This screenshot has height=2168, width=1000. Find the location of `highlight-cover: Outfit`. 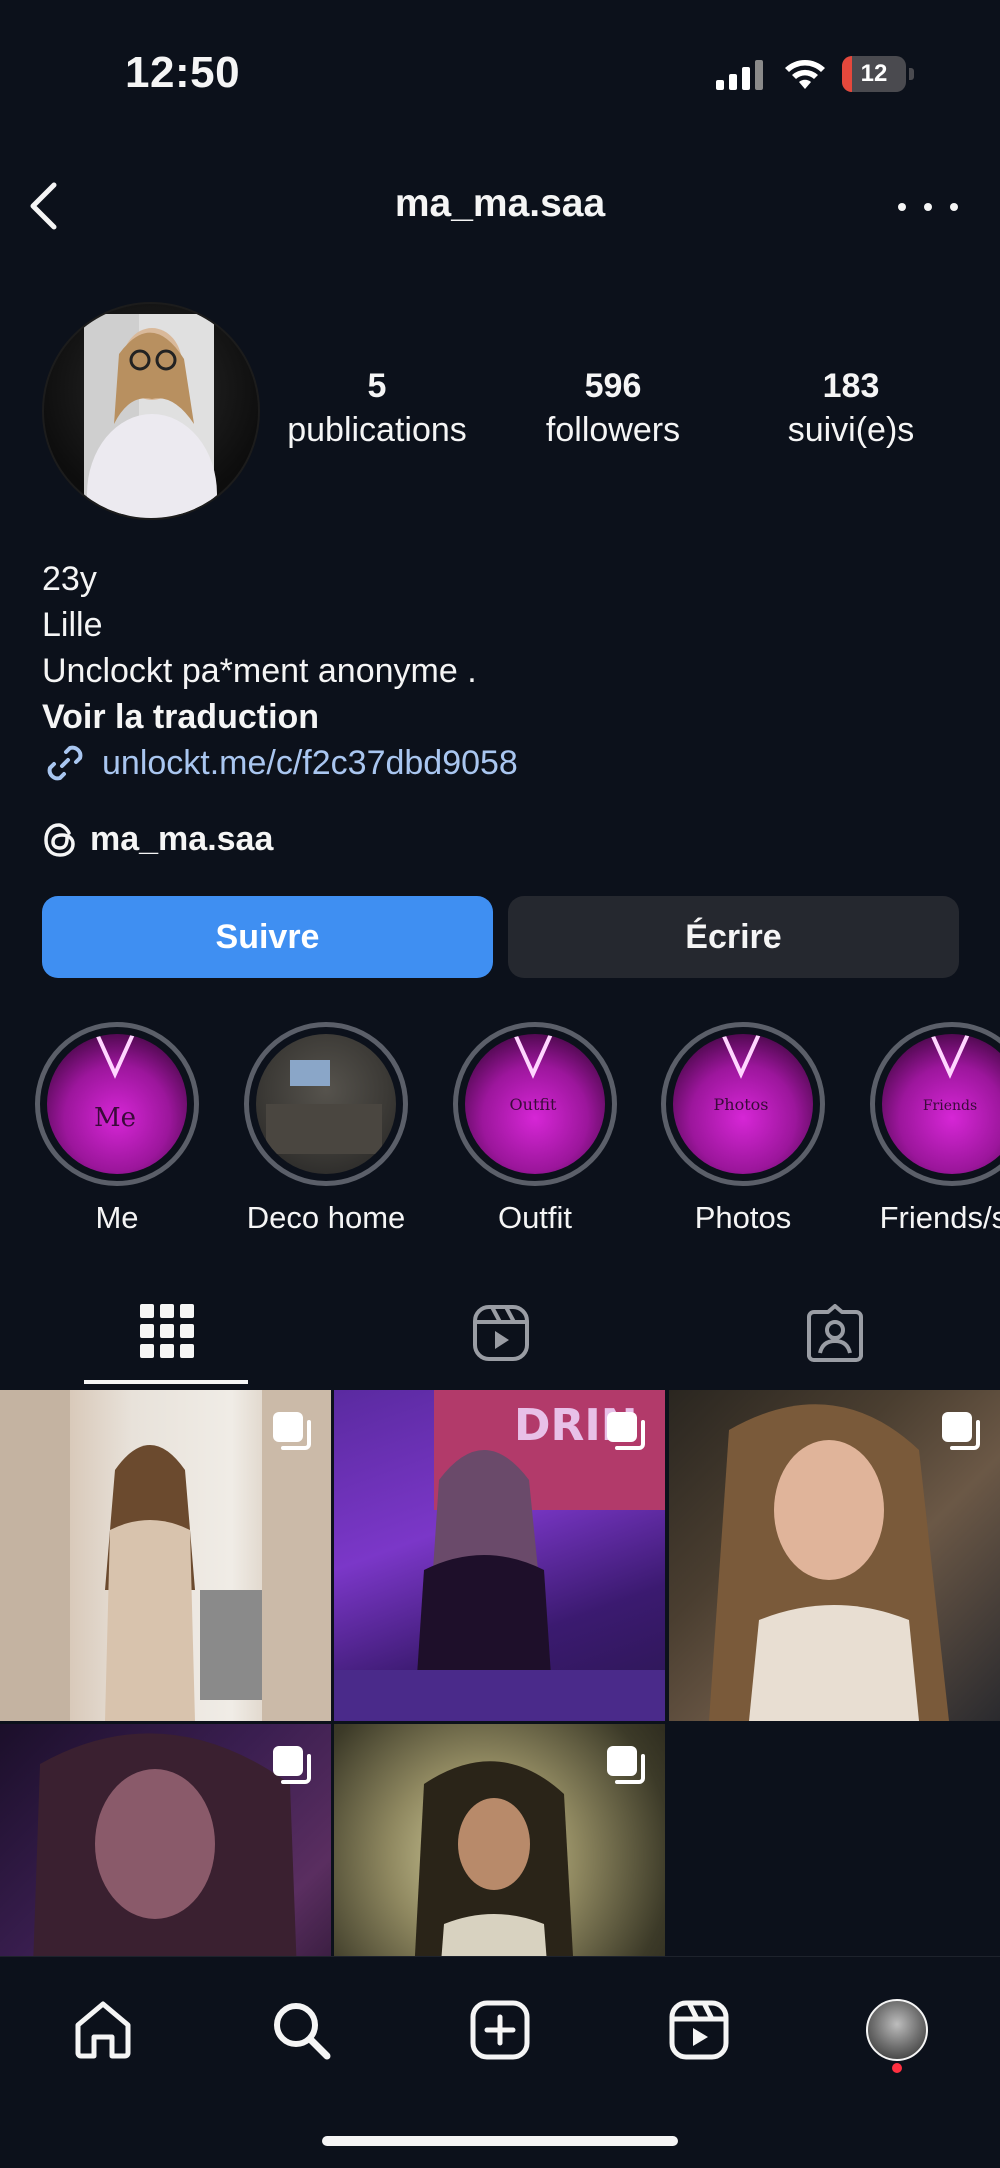

highlight-cover: Outfit is located at coordinates (535, 1104).